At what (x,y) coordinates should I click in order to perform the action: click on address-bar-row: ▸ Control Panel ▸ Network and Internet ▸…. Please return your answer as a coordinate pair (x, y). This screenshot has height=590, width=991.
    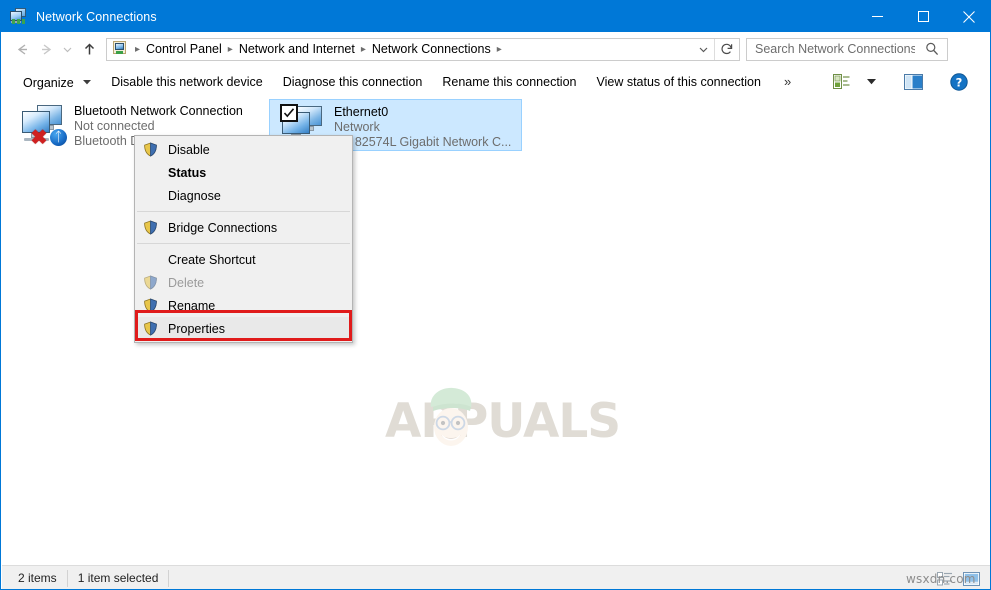
    Looking at the image, I should click on (496, 49).